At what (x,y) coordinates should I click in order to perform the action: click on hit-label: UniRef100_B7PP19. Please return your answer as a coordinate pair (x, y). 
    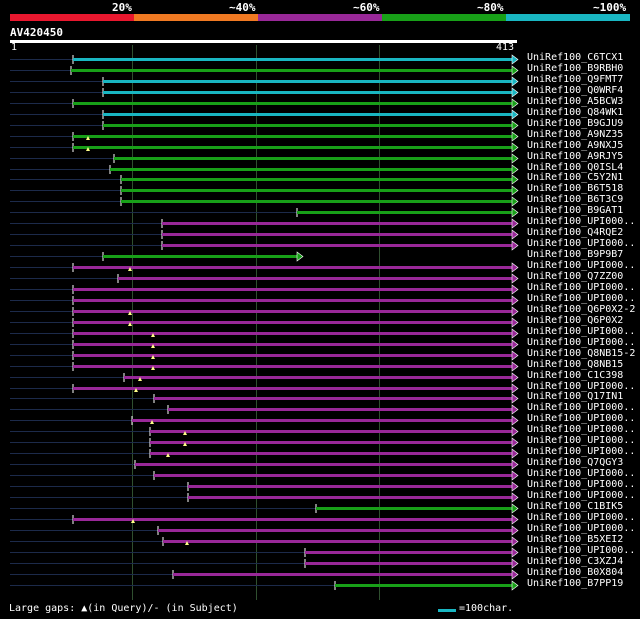
    Looking at the image, I should click on (575, 583).